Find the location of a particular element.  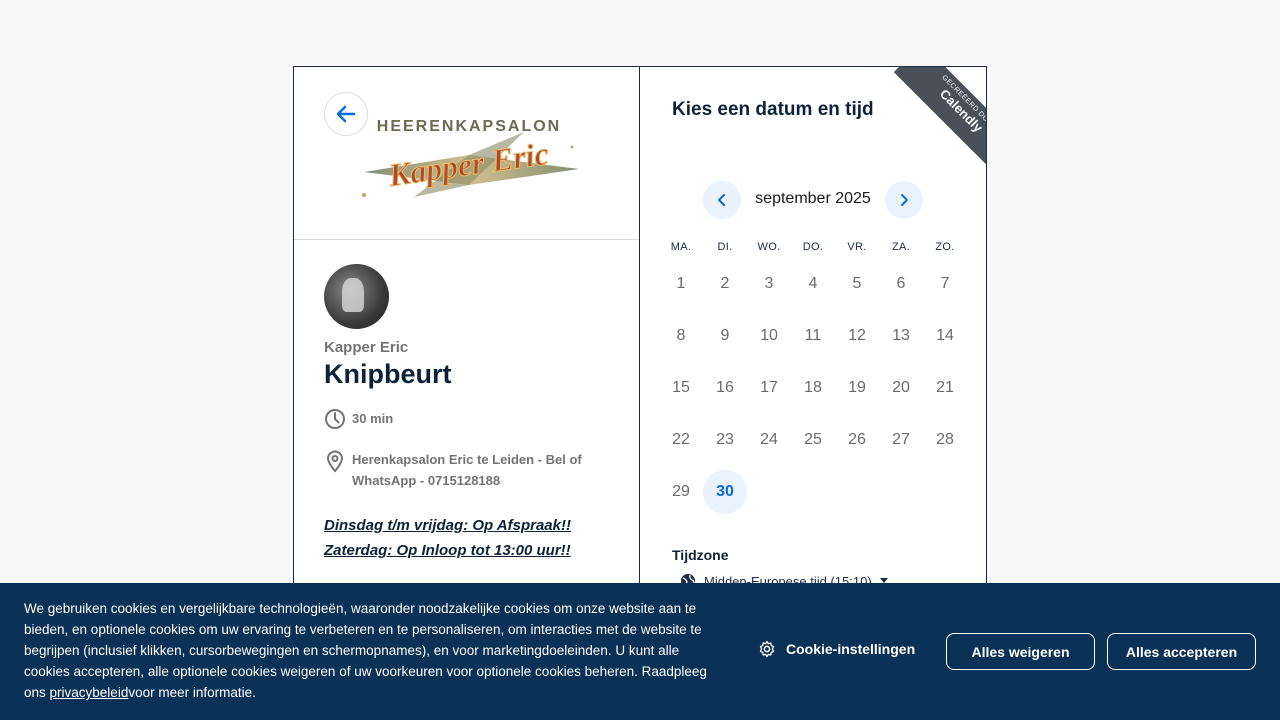

calendar-day: 5 is located at coordinates (857, 283).